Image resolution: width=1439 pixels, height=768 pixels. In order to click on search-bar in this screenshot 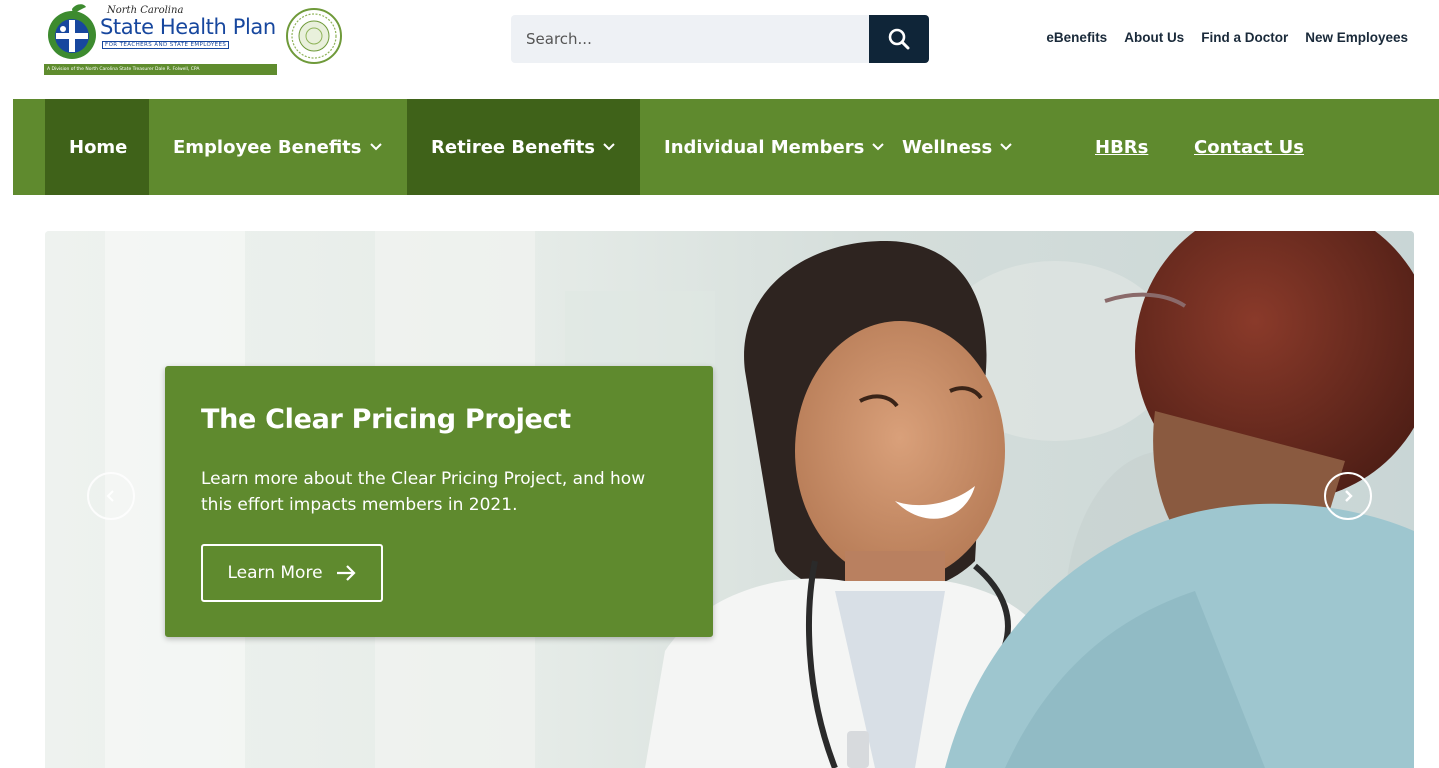, I will do `click(720, 39)`.